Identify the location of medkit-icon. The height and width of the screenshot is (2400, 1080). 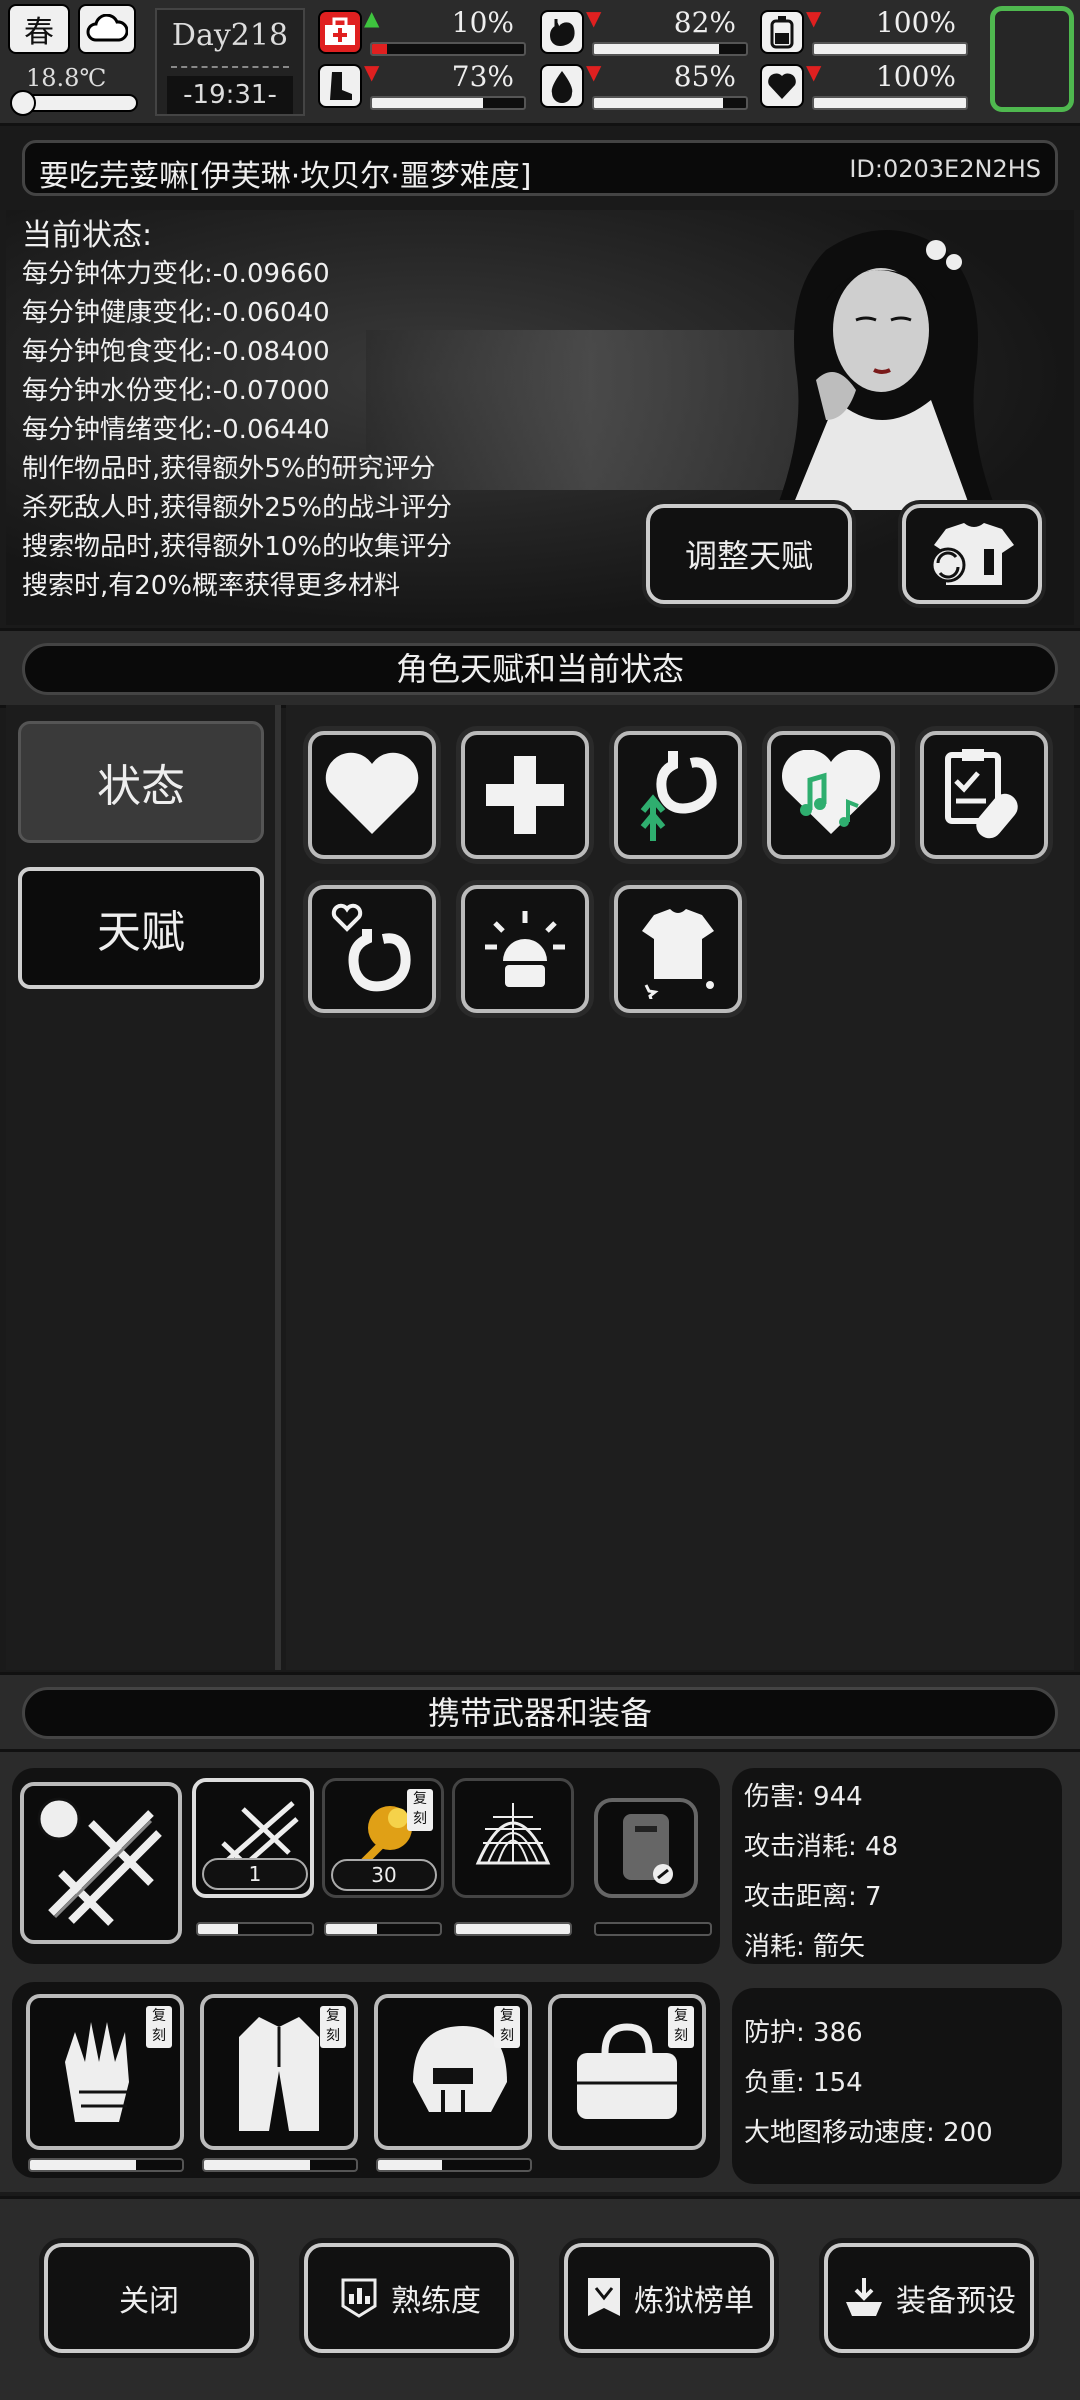
(340, 32).